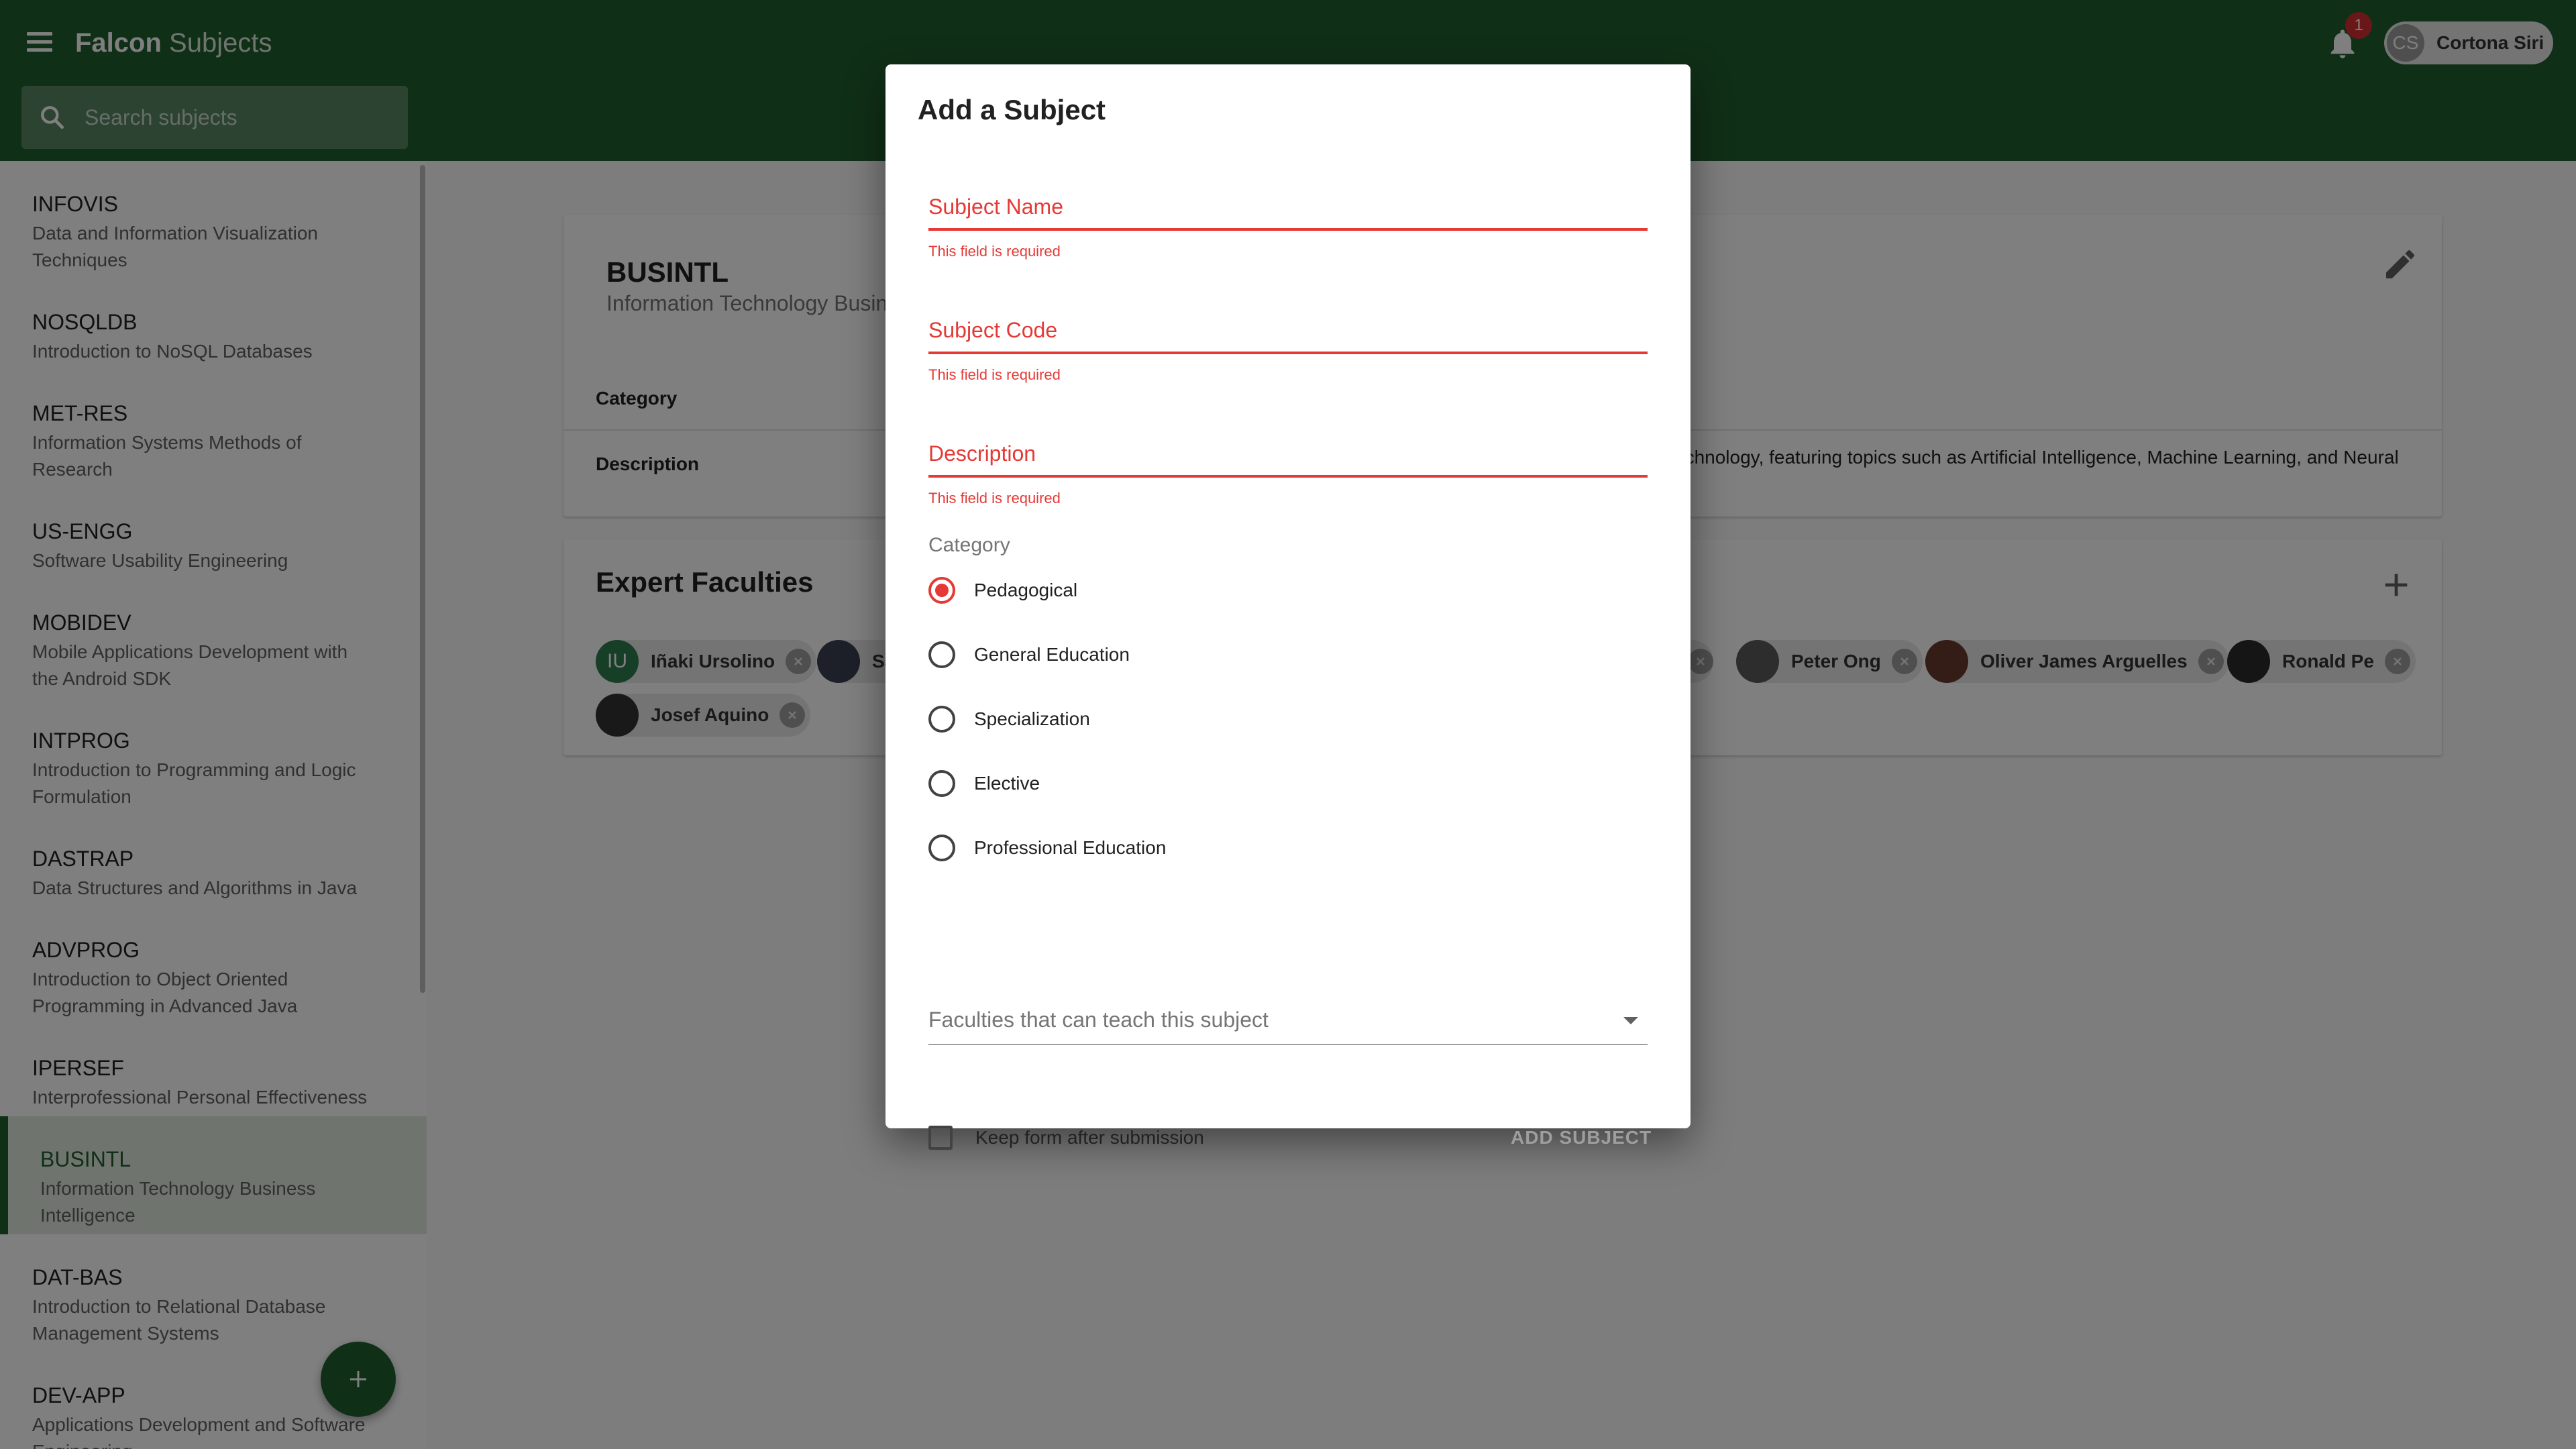 This screenshot has width=2576, height=1449. I want to click on field-label: Subject Name, so click(995, 207).